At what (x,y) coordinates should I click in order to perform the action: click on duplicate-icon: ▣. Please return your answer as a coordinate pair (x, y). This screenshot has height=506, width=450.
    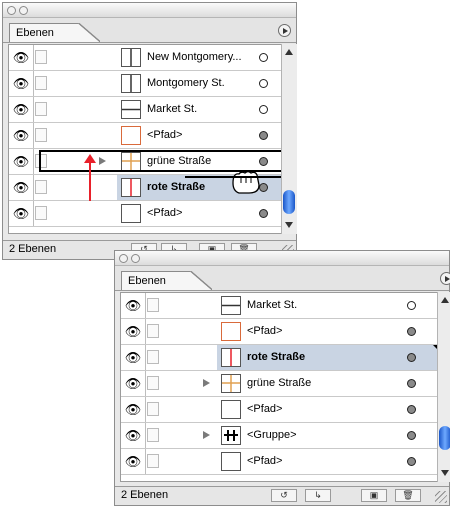
    Looking at the image, I should click on (374, 495).